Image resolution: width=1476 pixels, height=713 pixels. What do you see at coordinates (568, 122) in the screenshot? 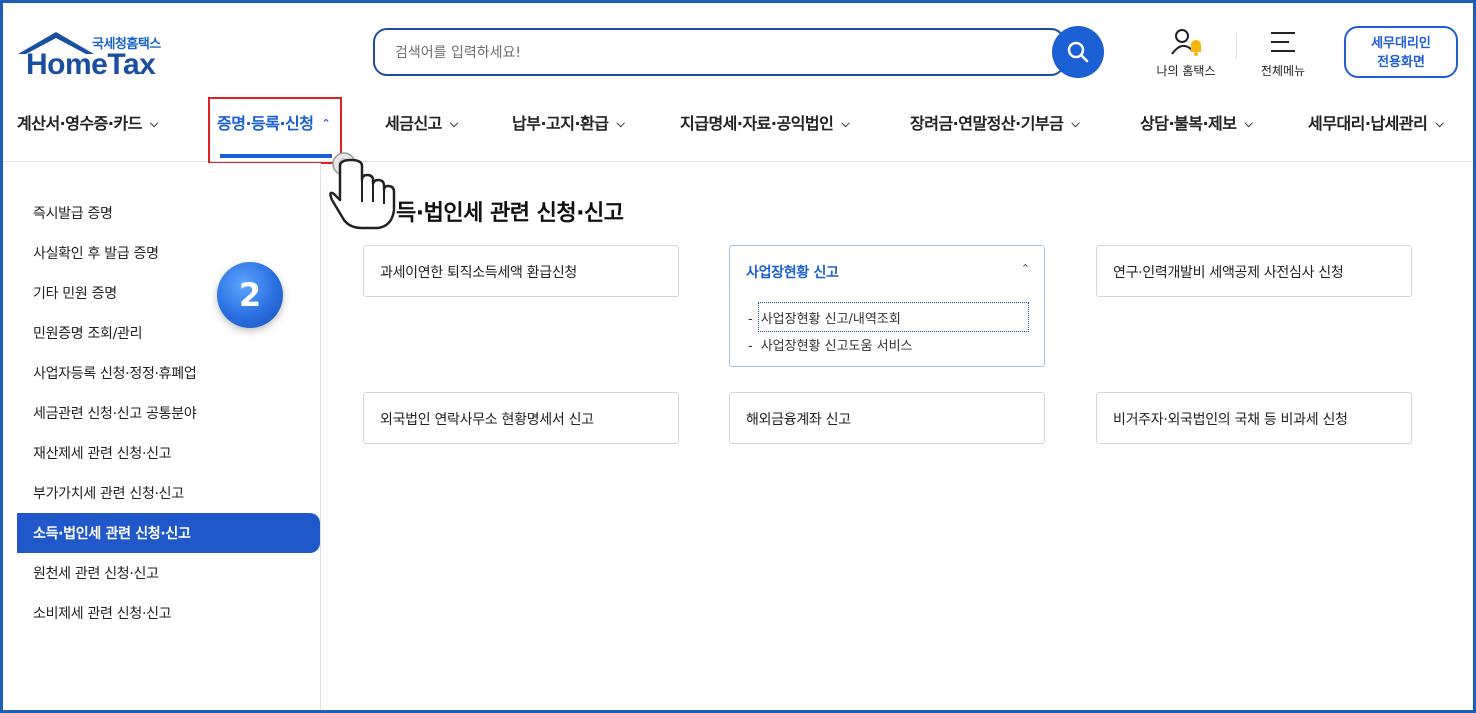
I see `nav-item-payment: 납부·고지·환급 ⌵` at bounding box center [568, 122].